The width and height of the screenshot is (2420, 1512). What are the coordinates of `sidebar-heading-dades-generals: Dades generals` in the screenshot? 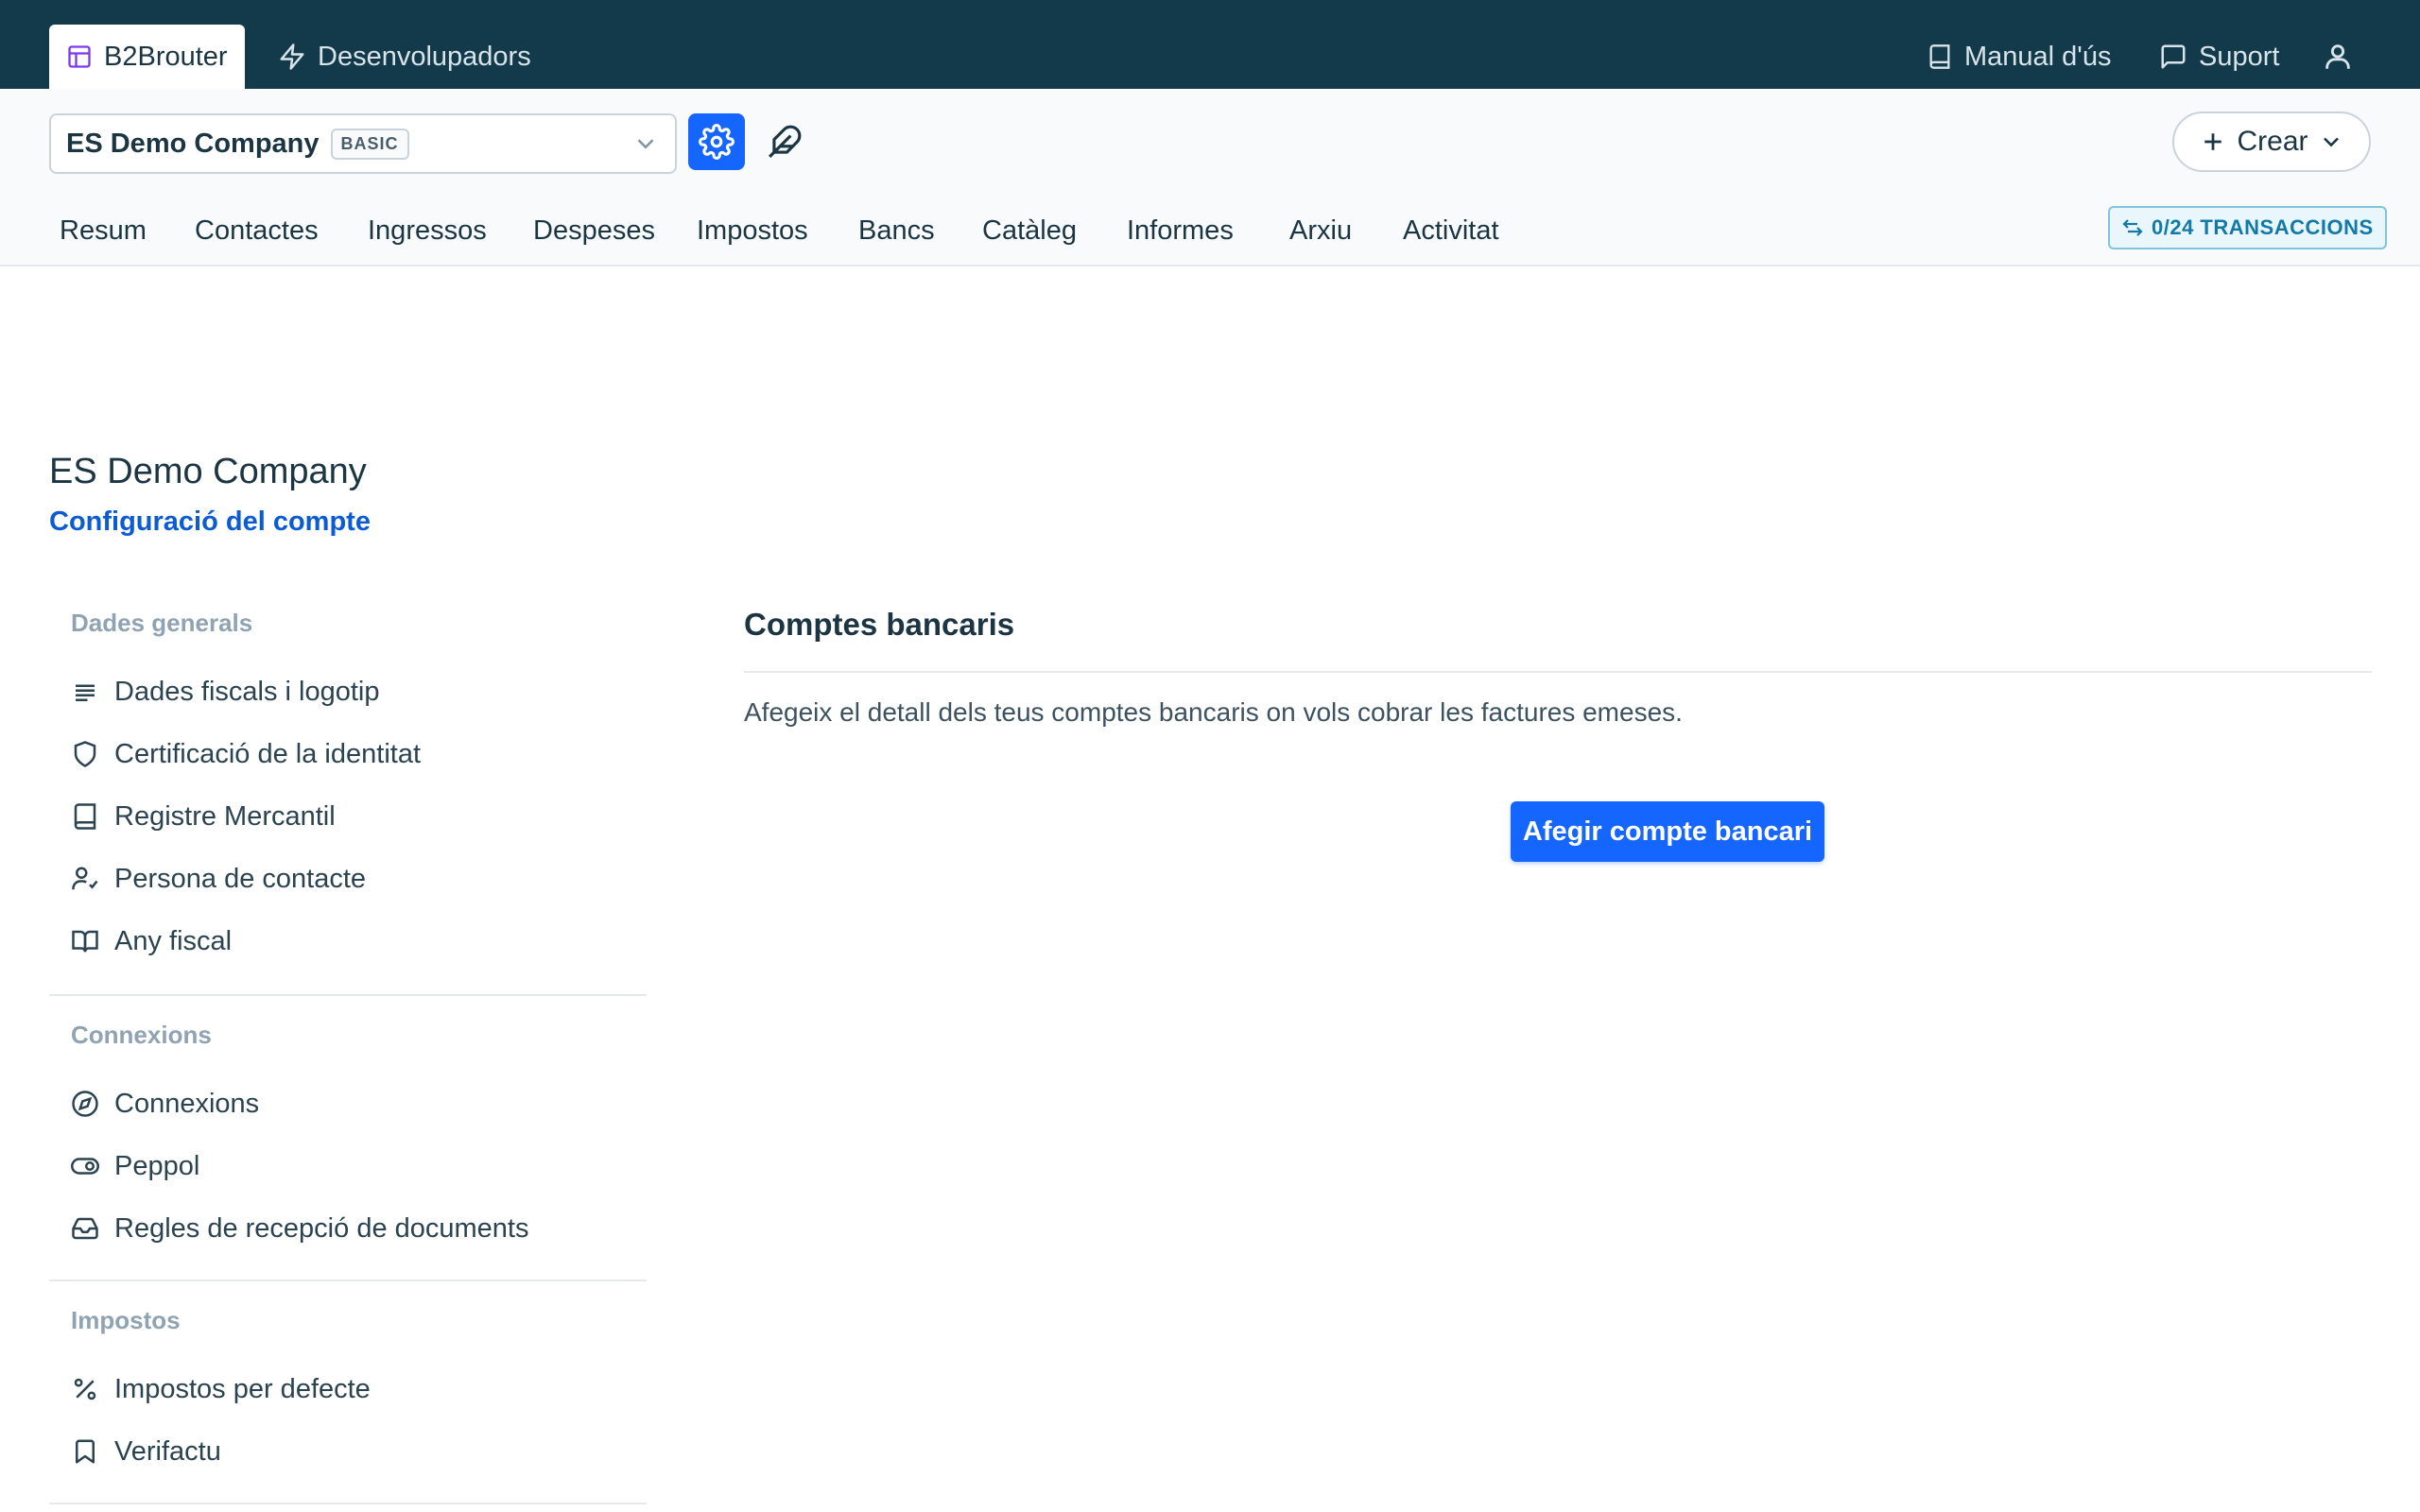 It's located at (162, 623).